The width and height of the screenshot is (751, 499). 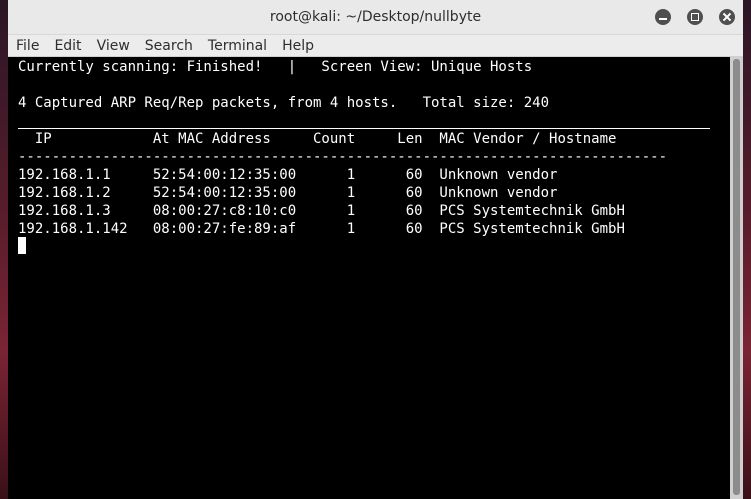 I want to click on menu-edit: Edit, so click(x=67, y=46).